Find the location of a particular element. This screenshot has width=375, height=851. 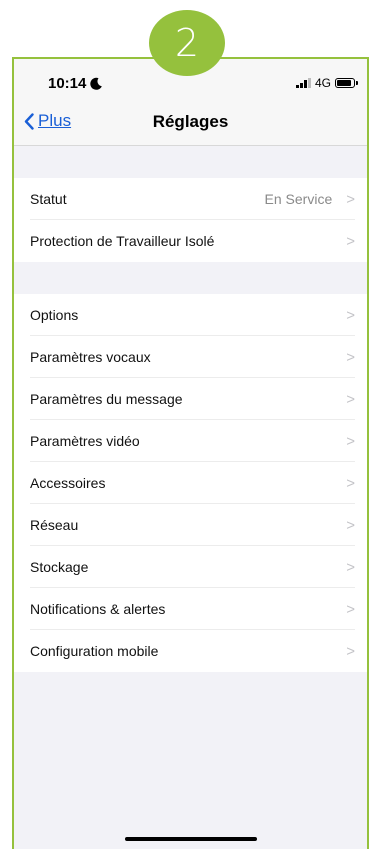

settings-row-notifications-alertes: Notifications & alertes > is located at coordinates (190, 609).